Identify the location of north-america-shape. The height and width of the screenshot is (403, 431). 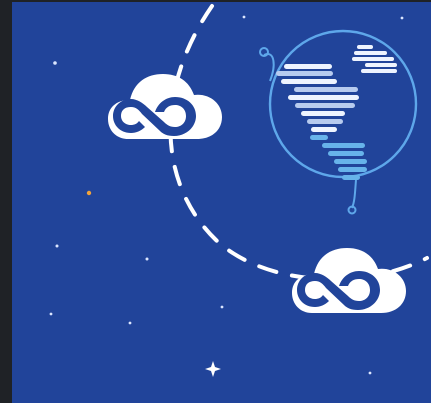
(317, 102).